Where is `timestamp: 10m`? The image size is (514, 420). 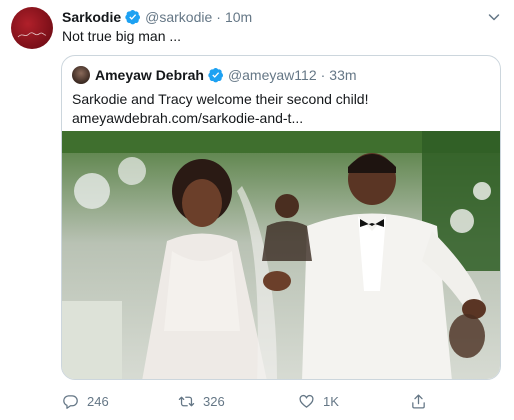 timestamp: 10m is located at coordinates (238, 17).